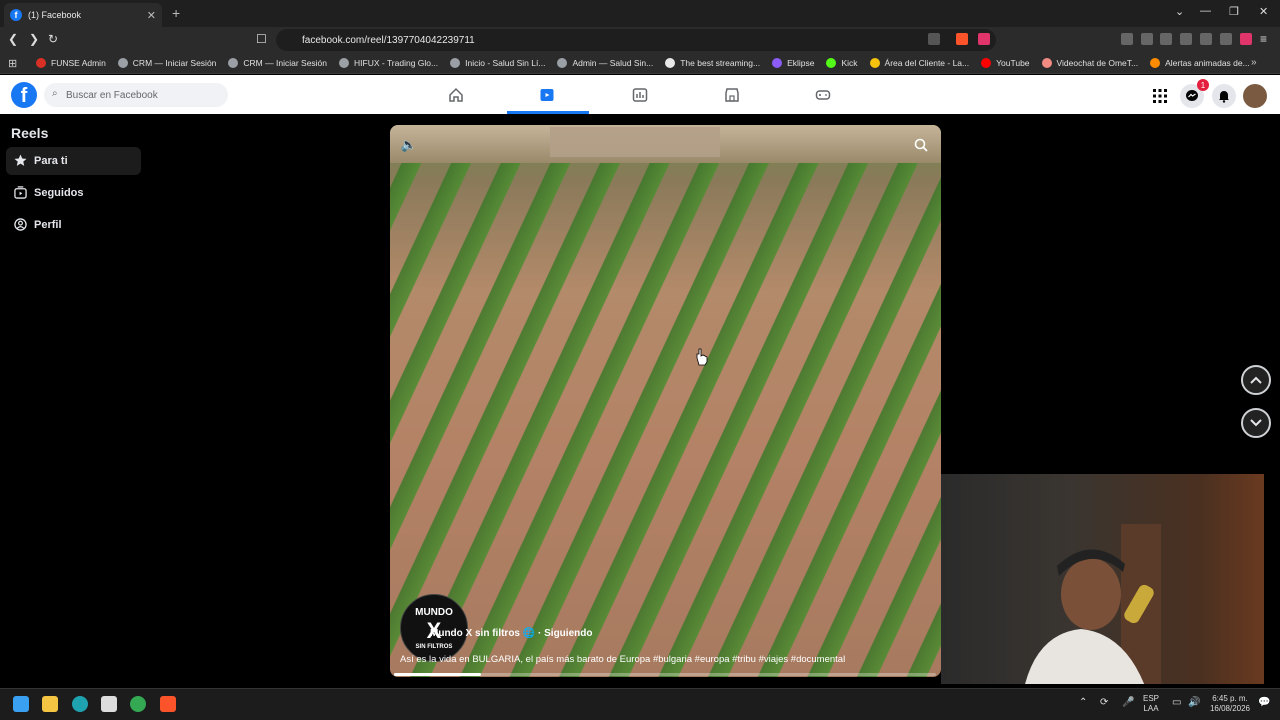 The image size is (1280, 720). What do you see at coordinates (732, 95) in the screenshot?
I see `marketplace-nav-icon` at bounding box center [732, 95].